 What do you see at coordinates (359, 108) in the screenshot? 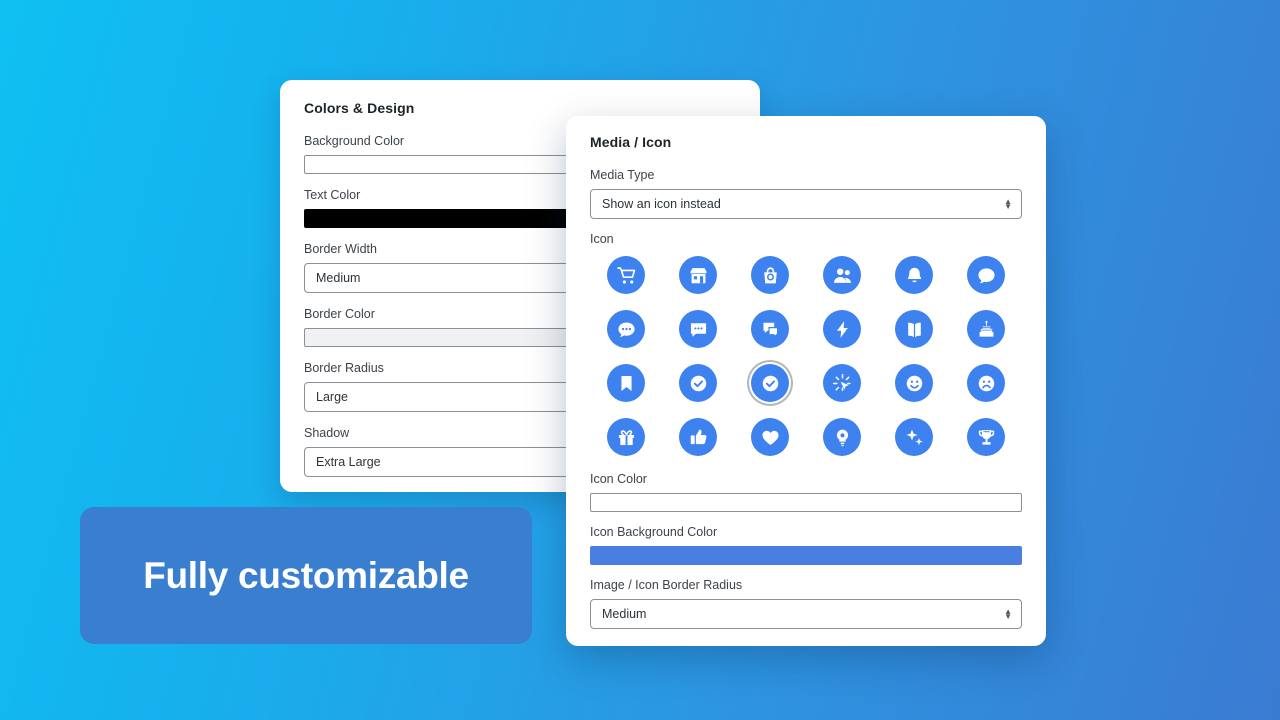
I see `panel-title: Colors & Design` at bounding box center [359, 108].